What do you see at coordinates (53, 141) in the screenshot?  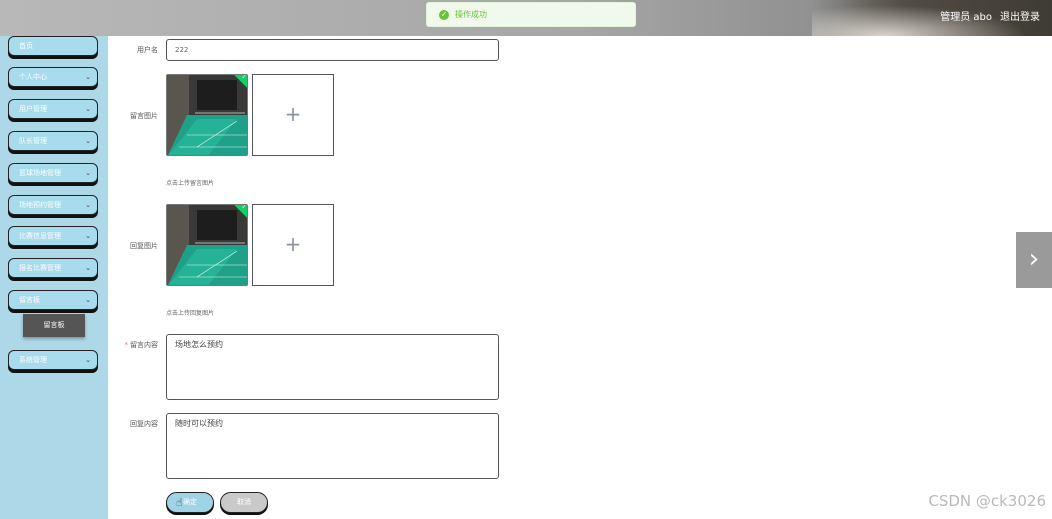 I see `sidebar-item-captains: 队长管理 ⌄` at bounding box center [53, 141].